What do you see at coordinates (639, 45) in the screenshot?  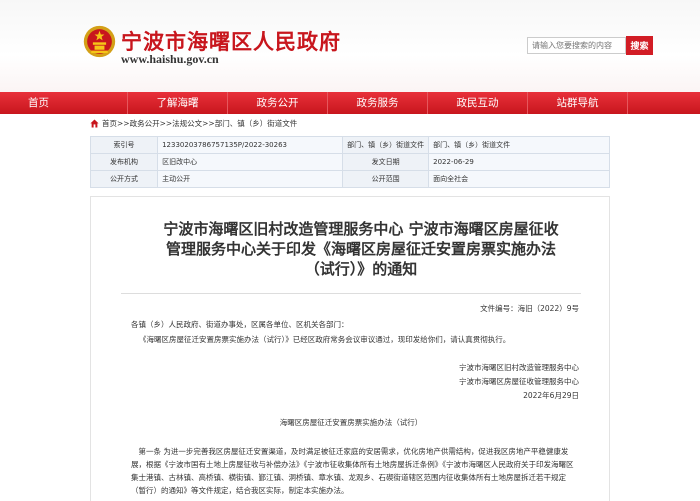 I see `search-button: 搜索` at bounding box center [639, 45].